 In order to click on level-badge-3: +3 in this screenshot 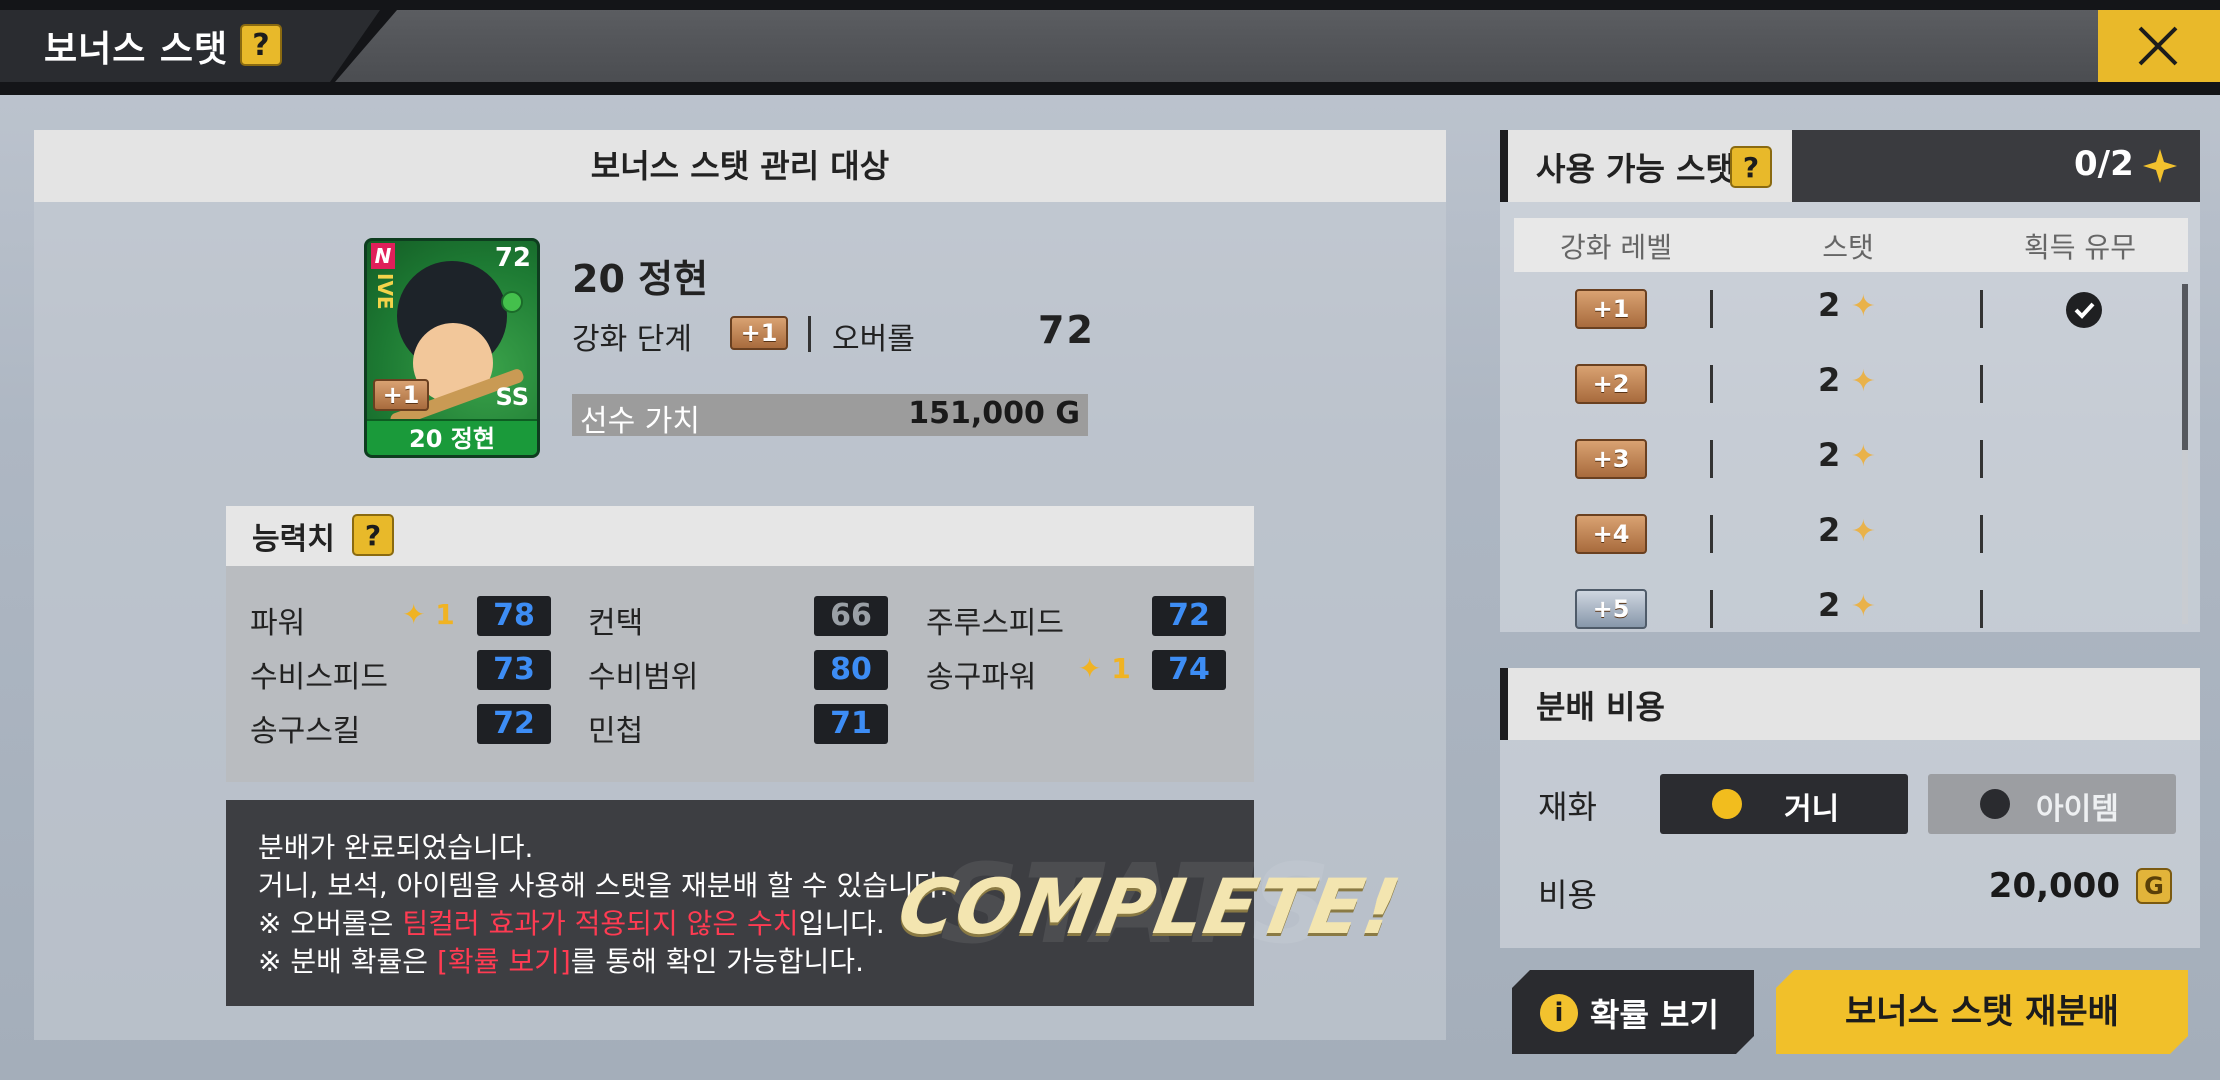, I will do `click(1611, 459)`.